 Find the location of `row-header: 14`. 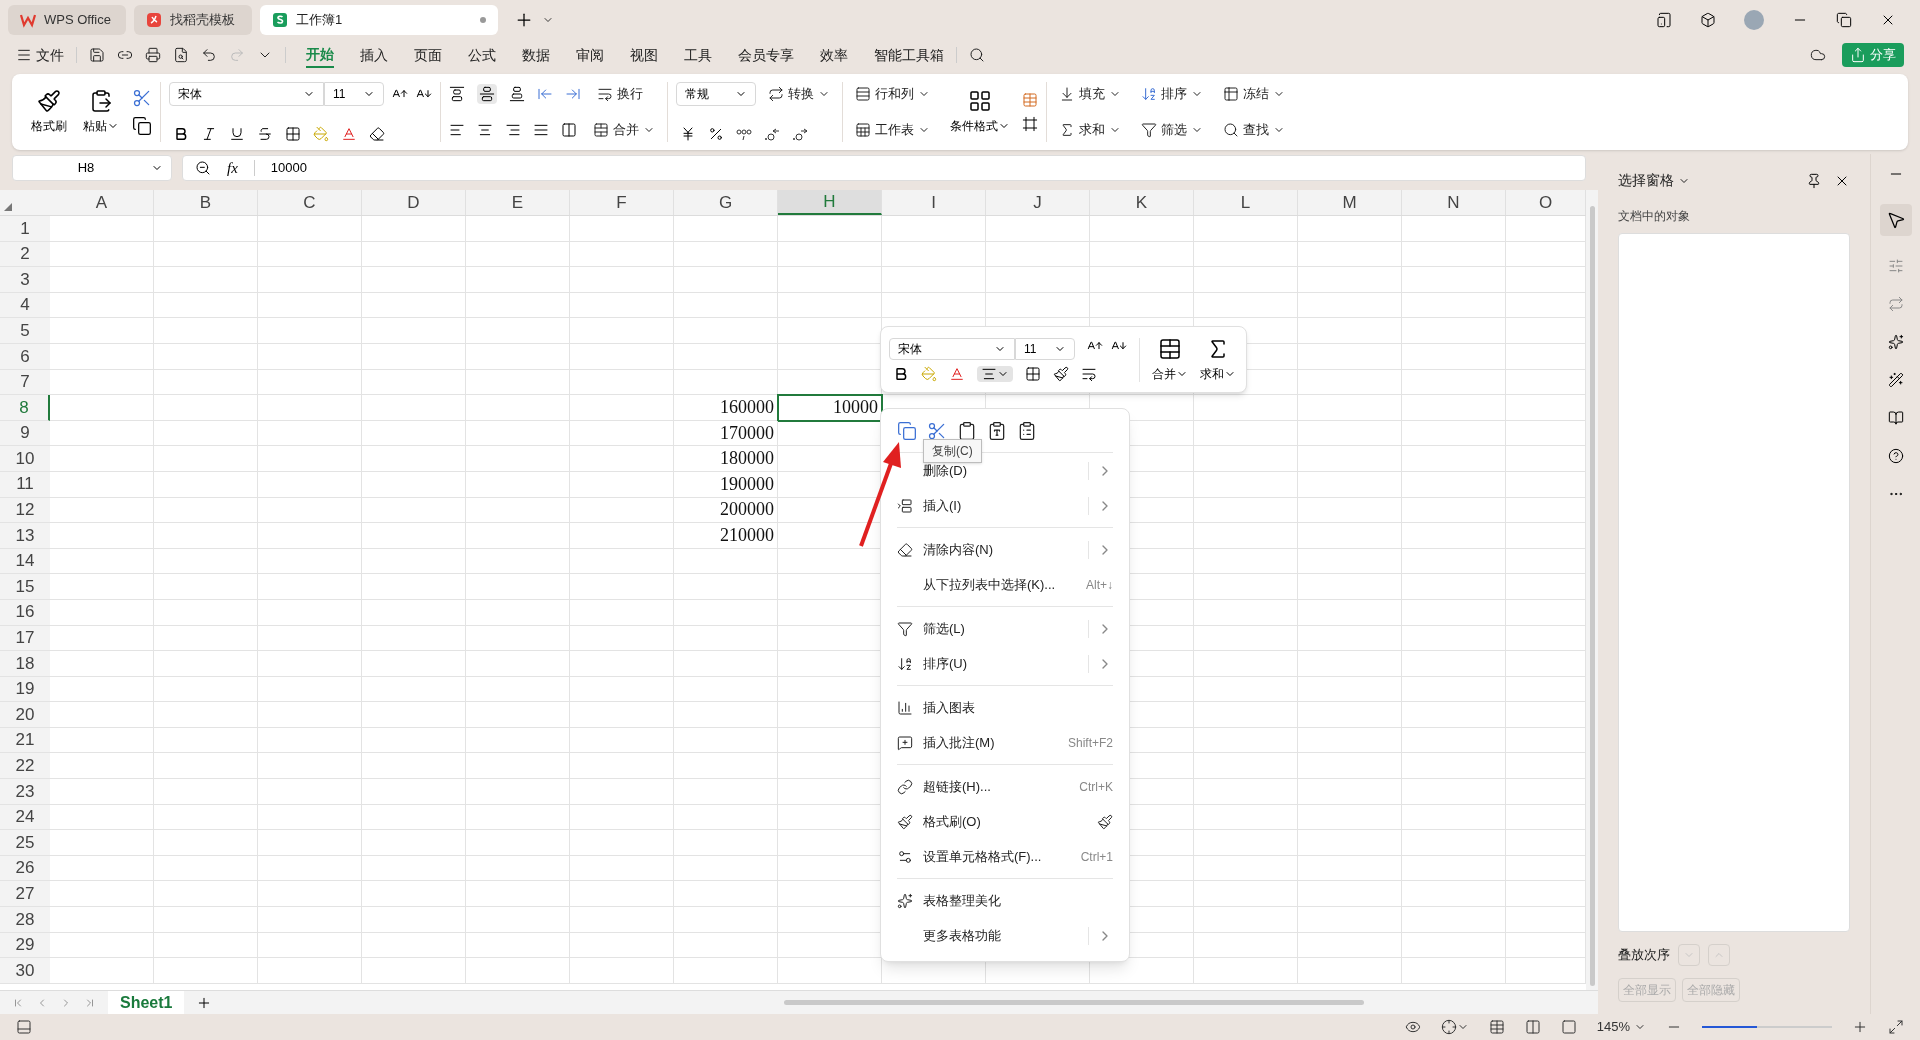

row-header: 14 is located at coordinates (25, 561).